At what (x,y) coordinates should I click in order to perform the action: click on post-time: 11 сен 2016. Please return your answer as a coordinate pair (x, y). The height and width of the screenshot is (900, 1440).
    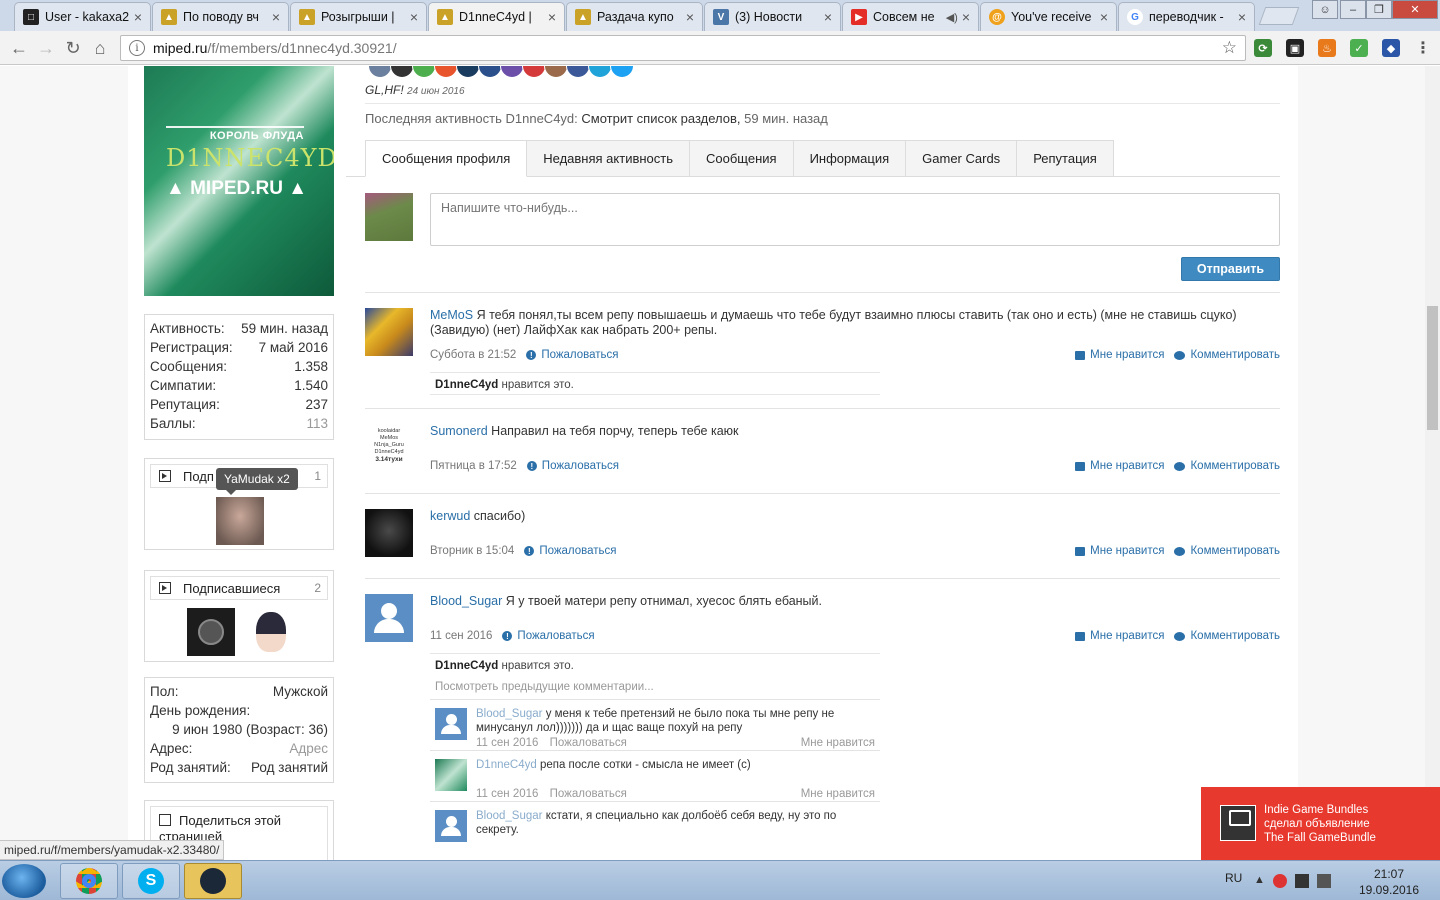
    Looking at the image, I should click on (461, 636).